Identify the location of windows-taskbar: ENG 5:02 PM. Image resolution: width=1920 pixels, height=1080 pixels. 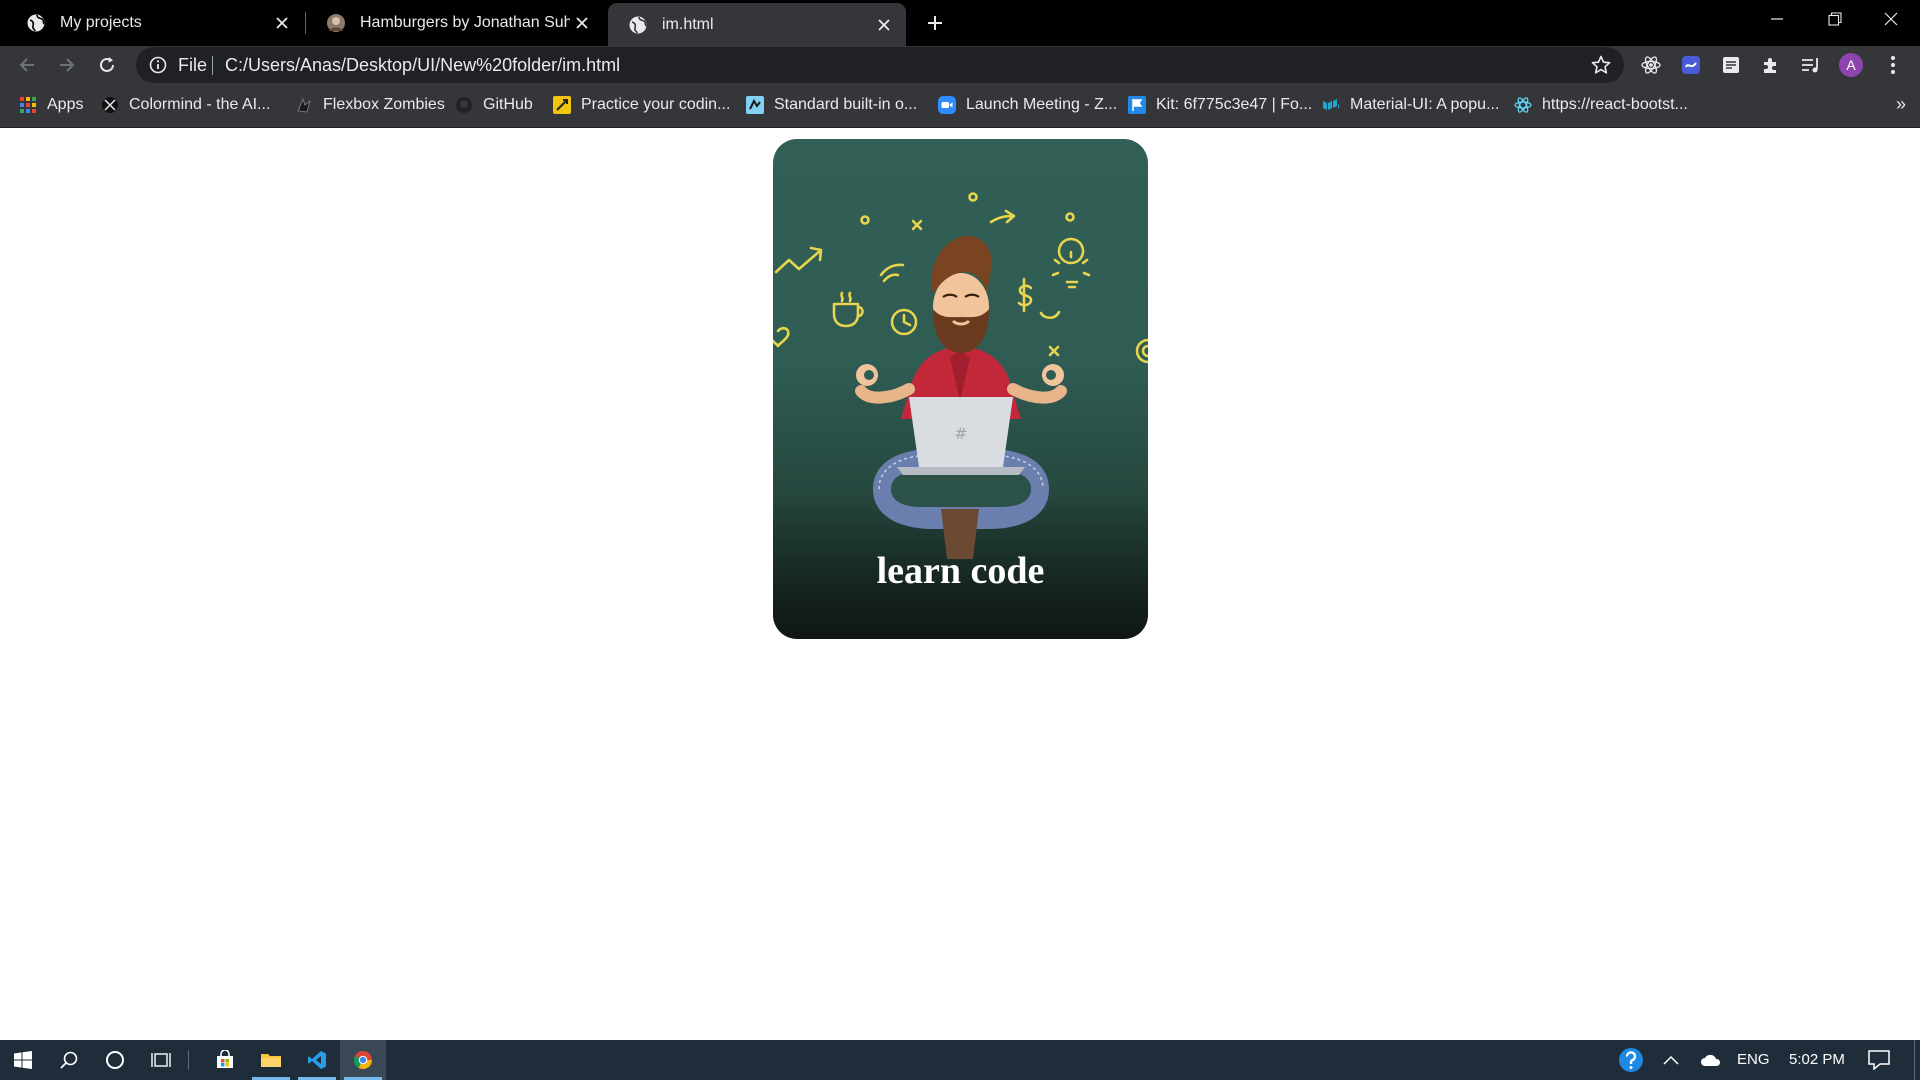
(960, 1060).